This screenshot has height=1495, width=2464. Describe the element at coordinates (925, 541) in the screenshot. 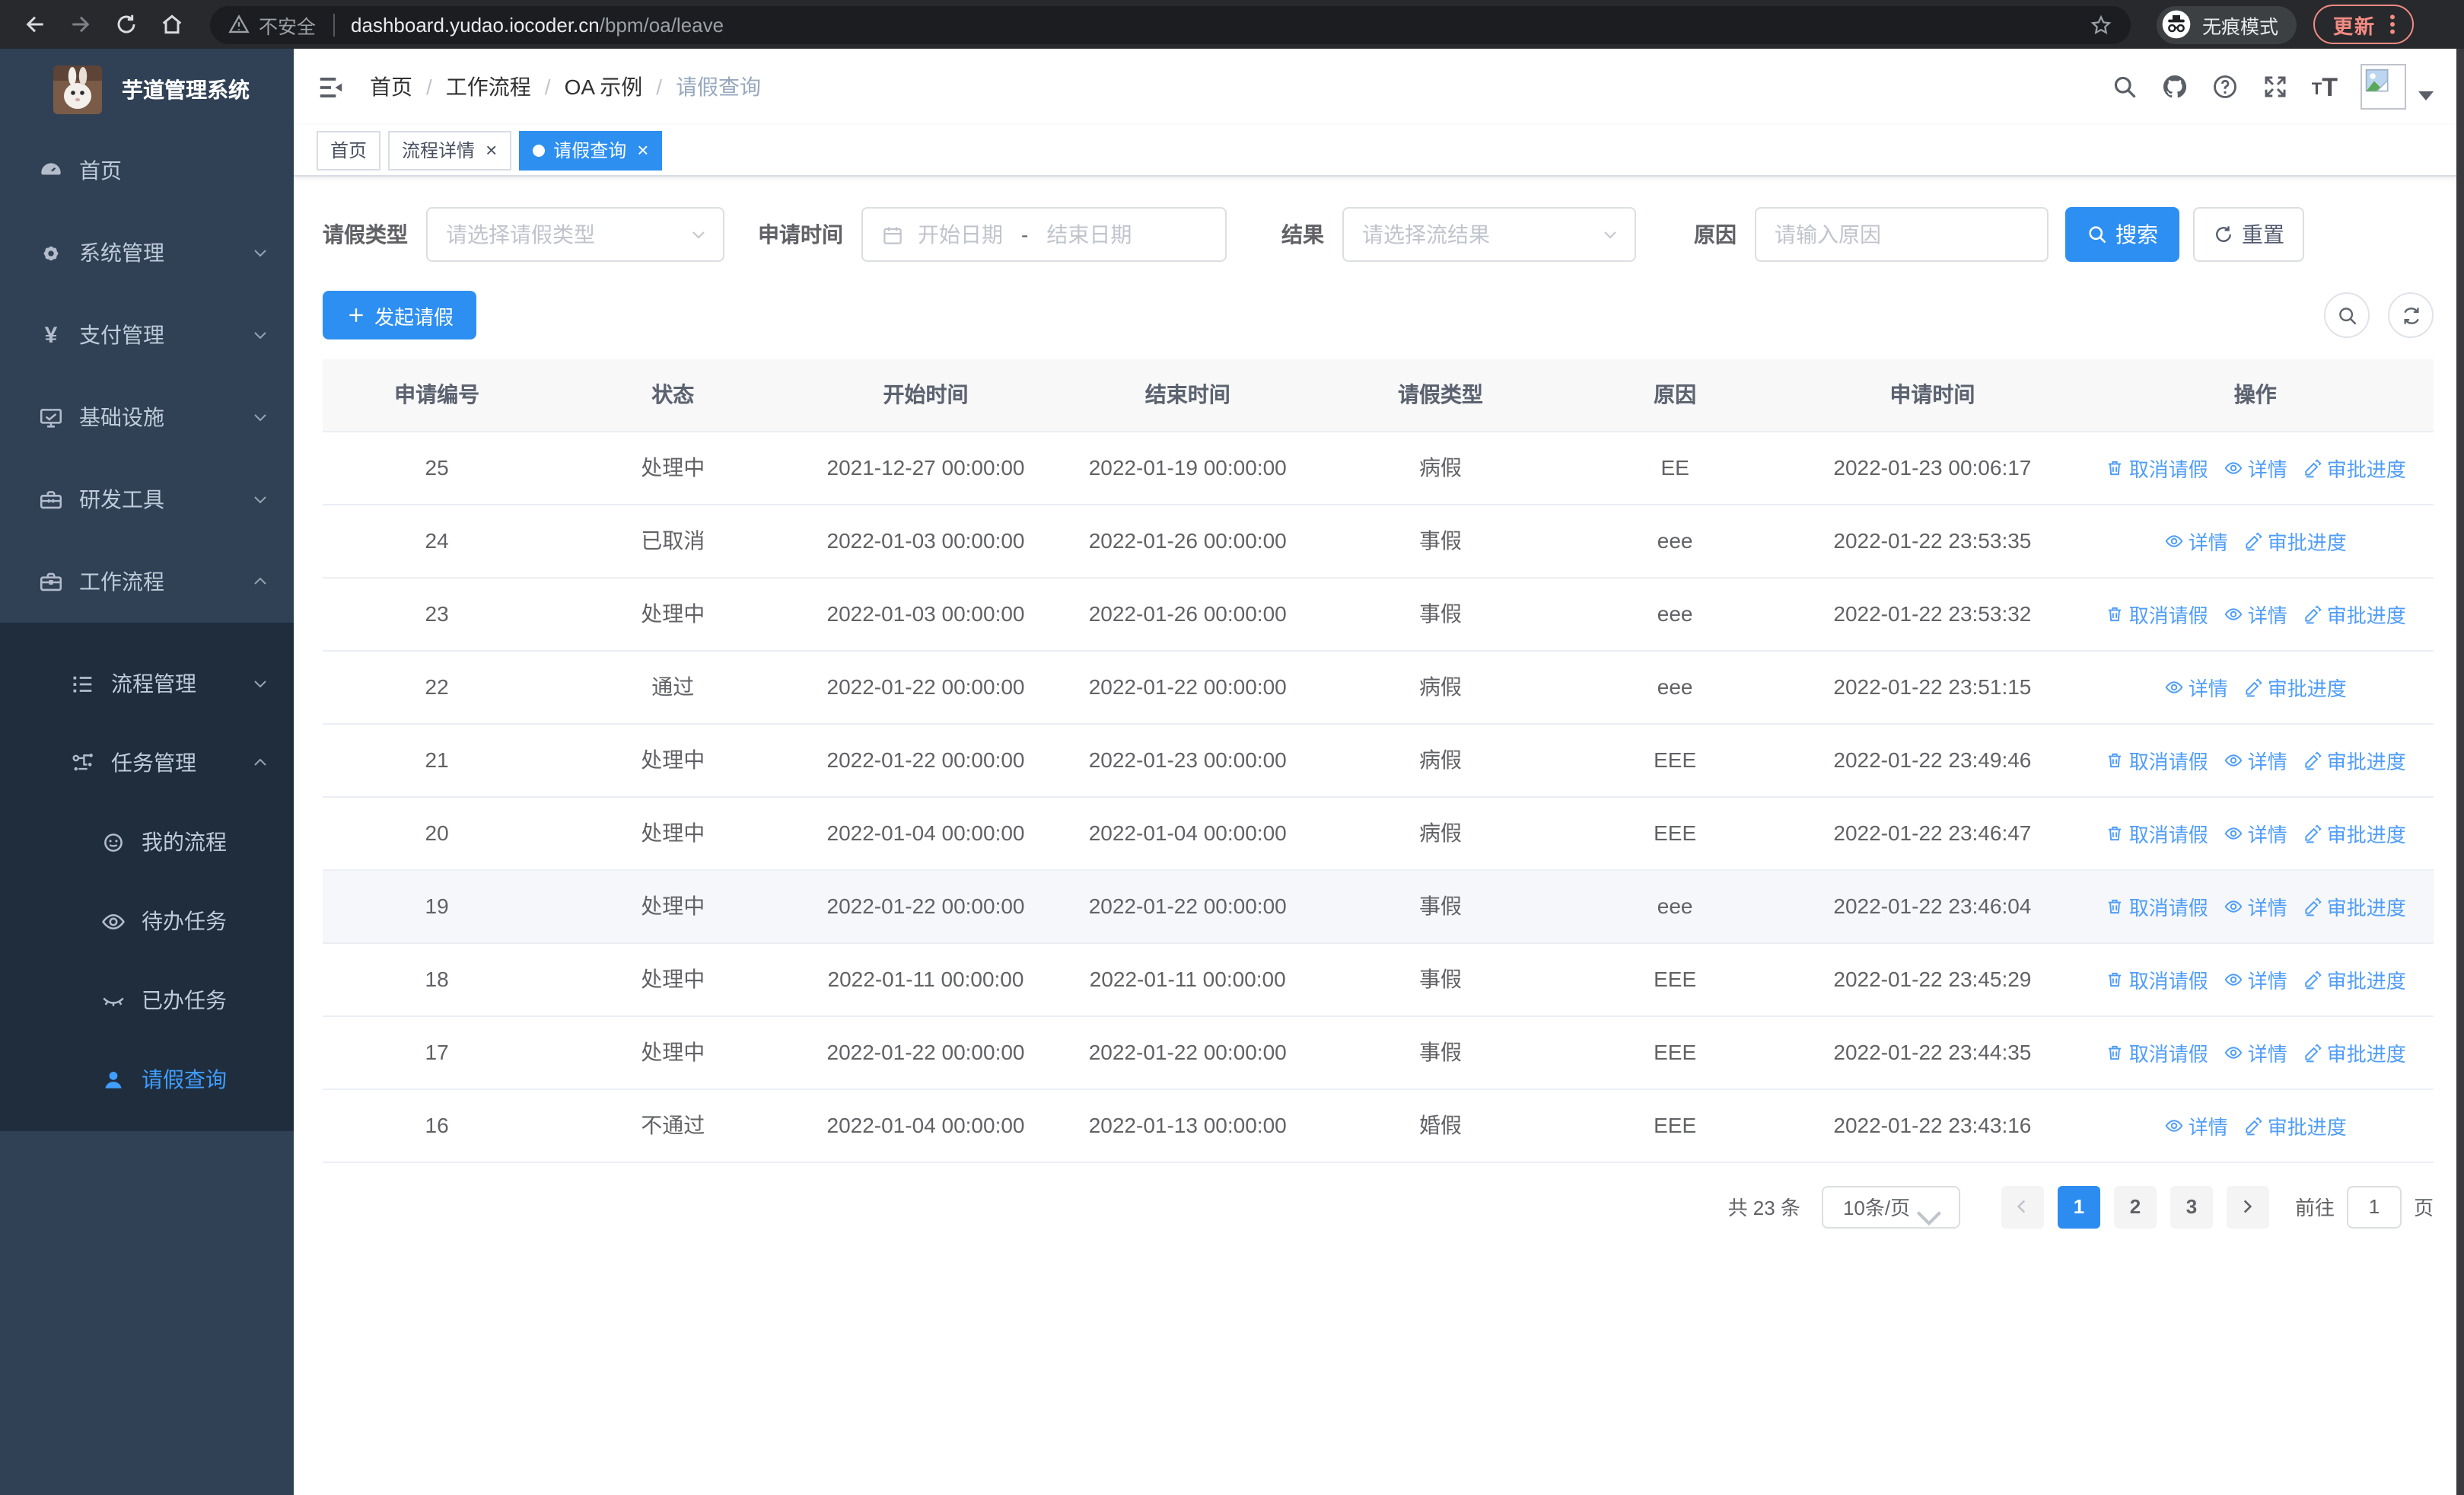

I see `cell-start: 2022-01-03 00:00:00` at that location.